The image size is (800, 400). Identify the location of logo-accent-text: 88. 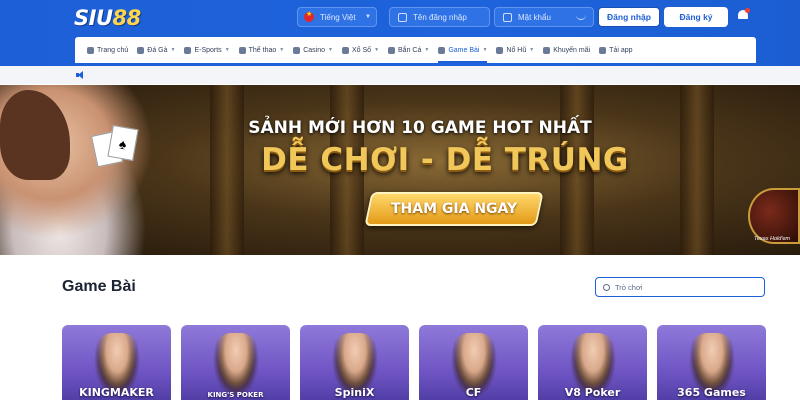
(127, 18).